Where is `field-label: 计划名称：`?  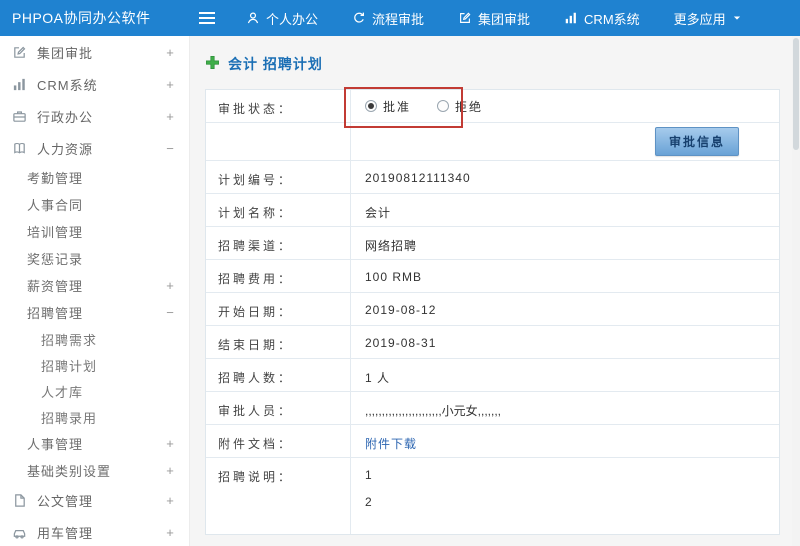 field-label: 计划名称： is located at coordinates (278, 210).